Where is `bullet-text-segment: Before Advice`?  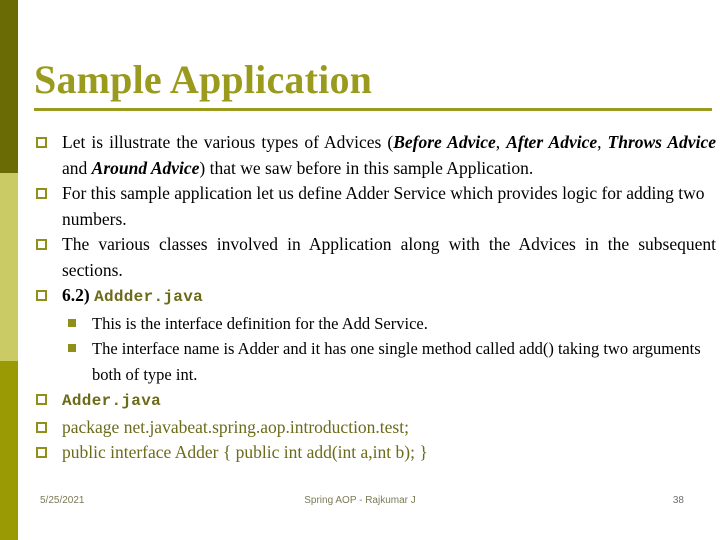 bullet-text-segment: Before Advice is located at coordinates (444, 142).